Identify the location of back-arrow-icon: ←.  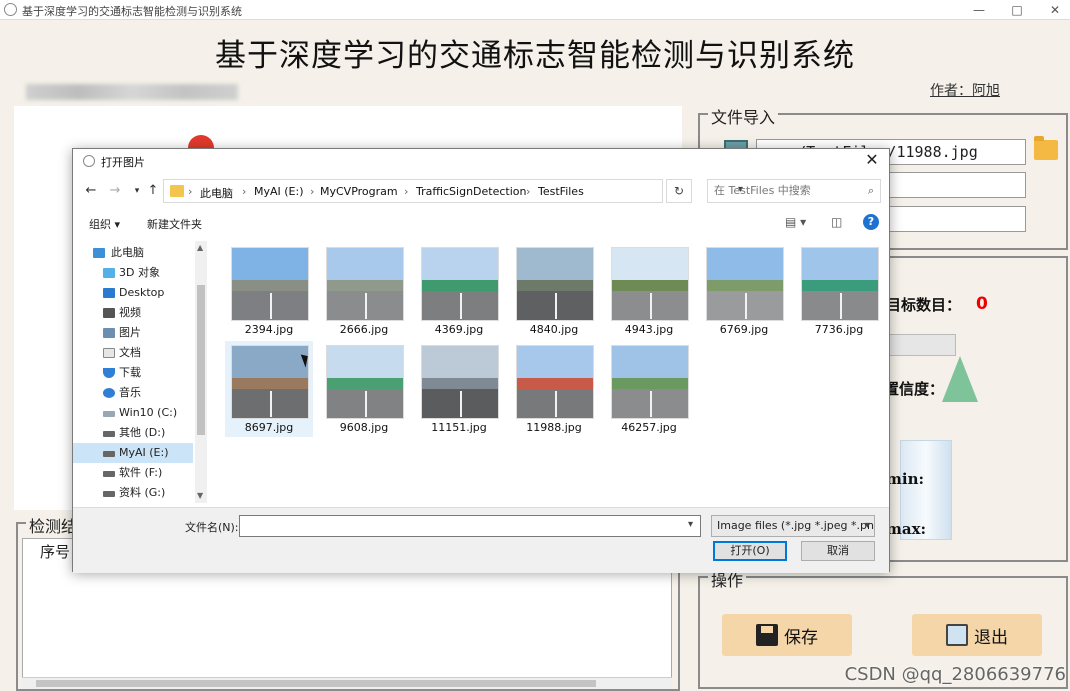
(91, 191).